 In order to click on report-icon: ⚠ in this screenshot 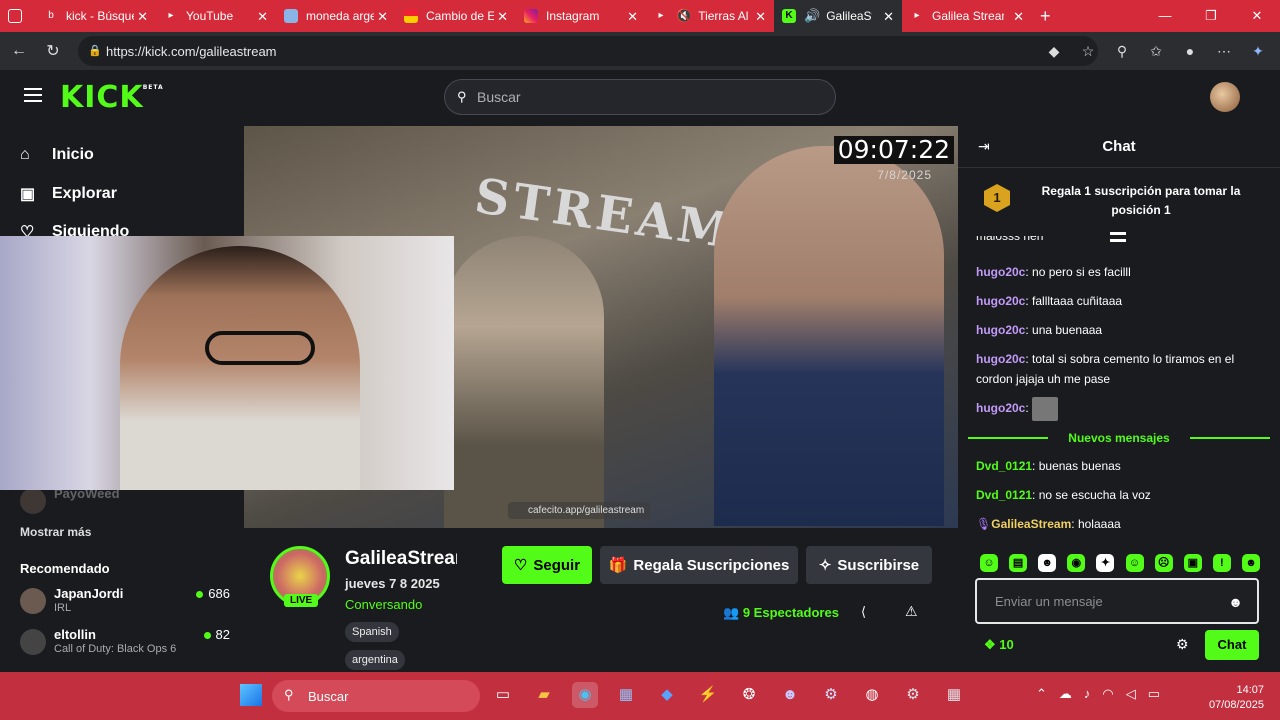, I will do `click(911, 611)`.